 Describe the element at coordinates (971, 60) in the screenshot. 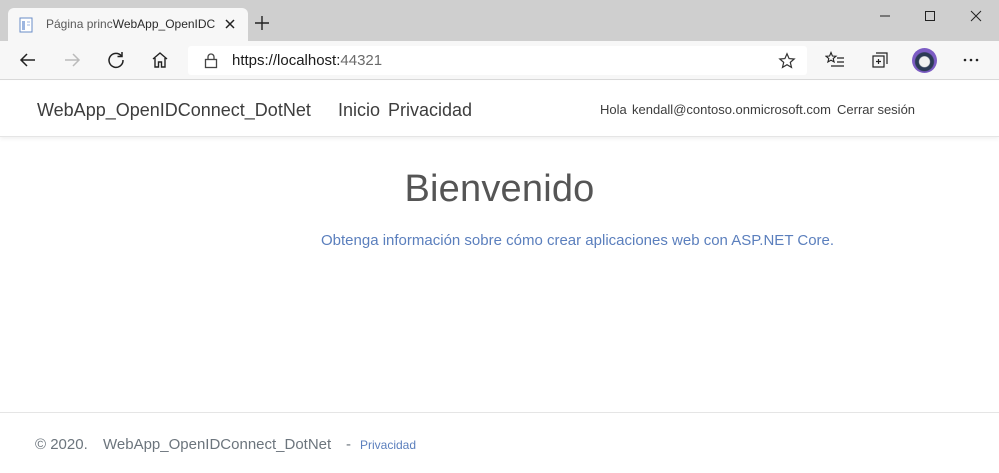

I see `more-options-icon` at that location.